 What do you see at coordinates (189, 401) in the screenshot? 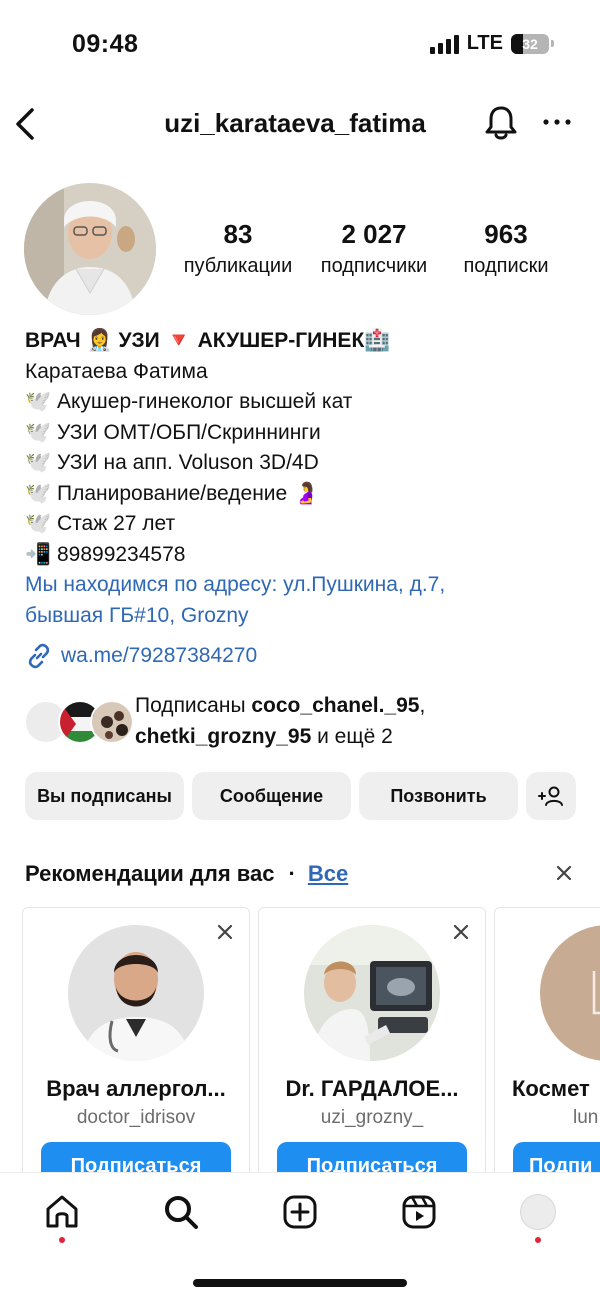
I see `bio-line: 🕊️ Акушер-гинеколог высшей кат` at bounding box center [189, 401].